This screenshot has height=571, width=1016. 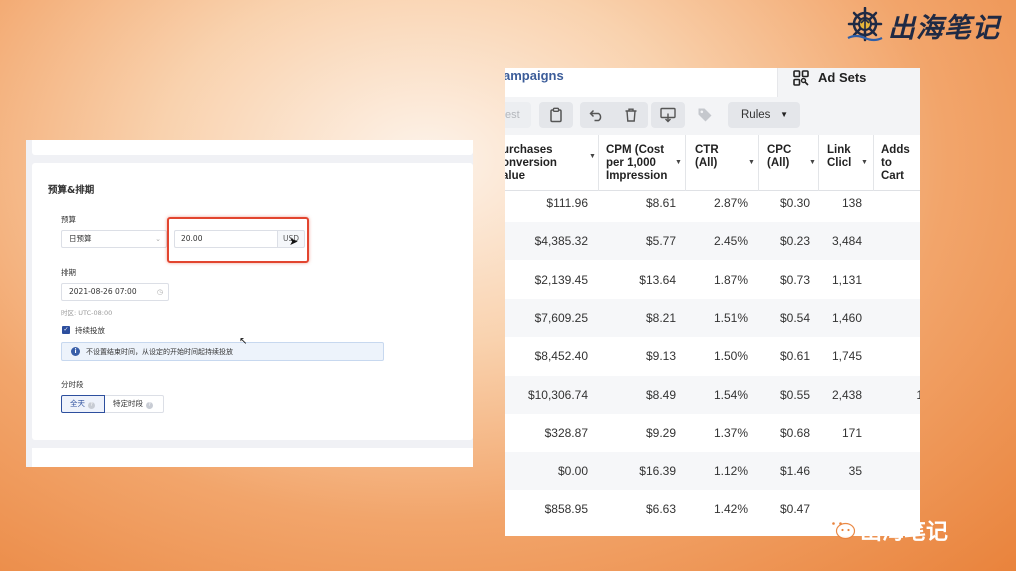 I want to click on clipboard-icon, so click(x=556, y=115).